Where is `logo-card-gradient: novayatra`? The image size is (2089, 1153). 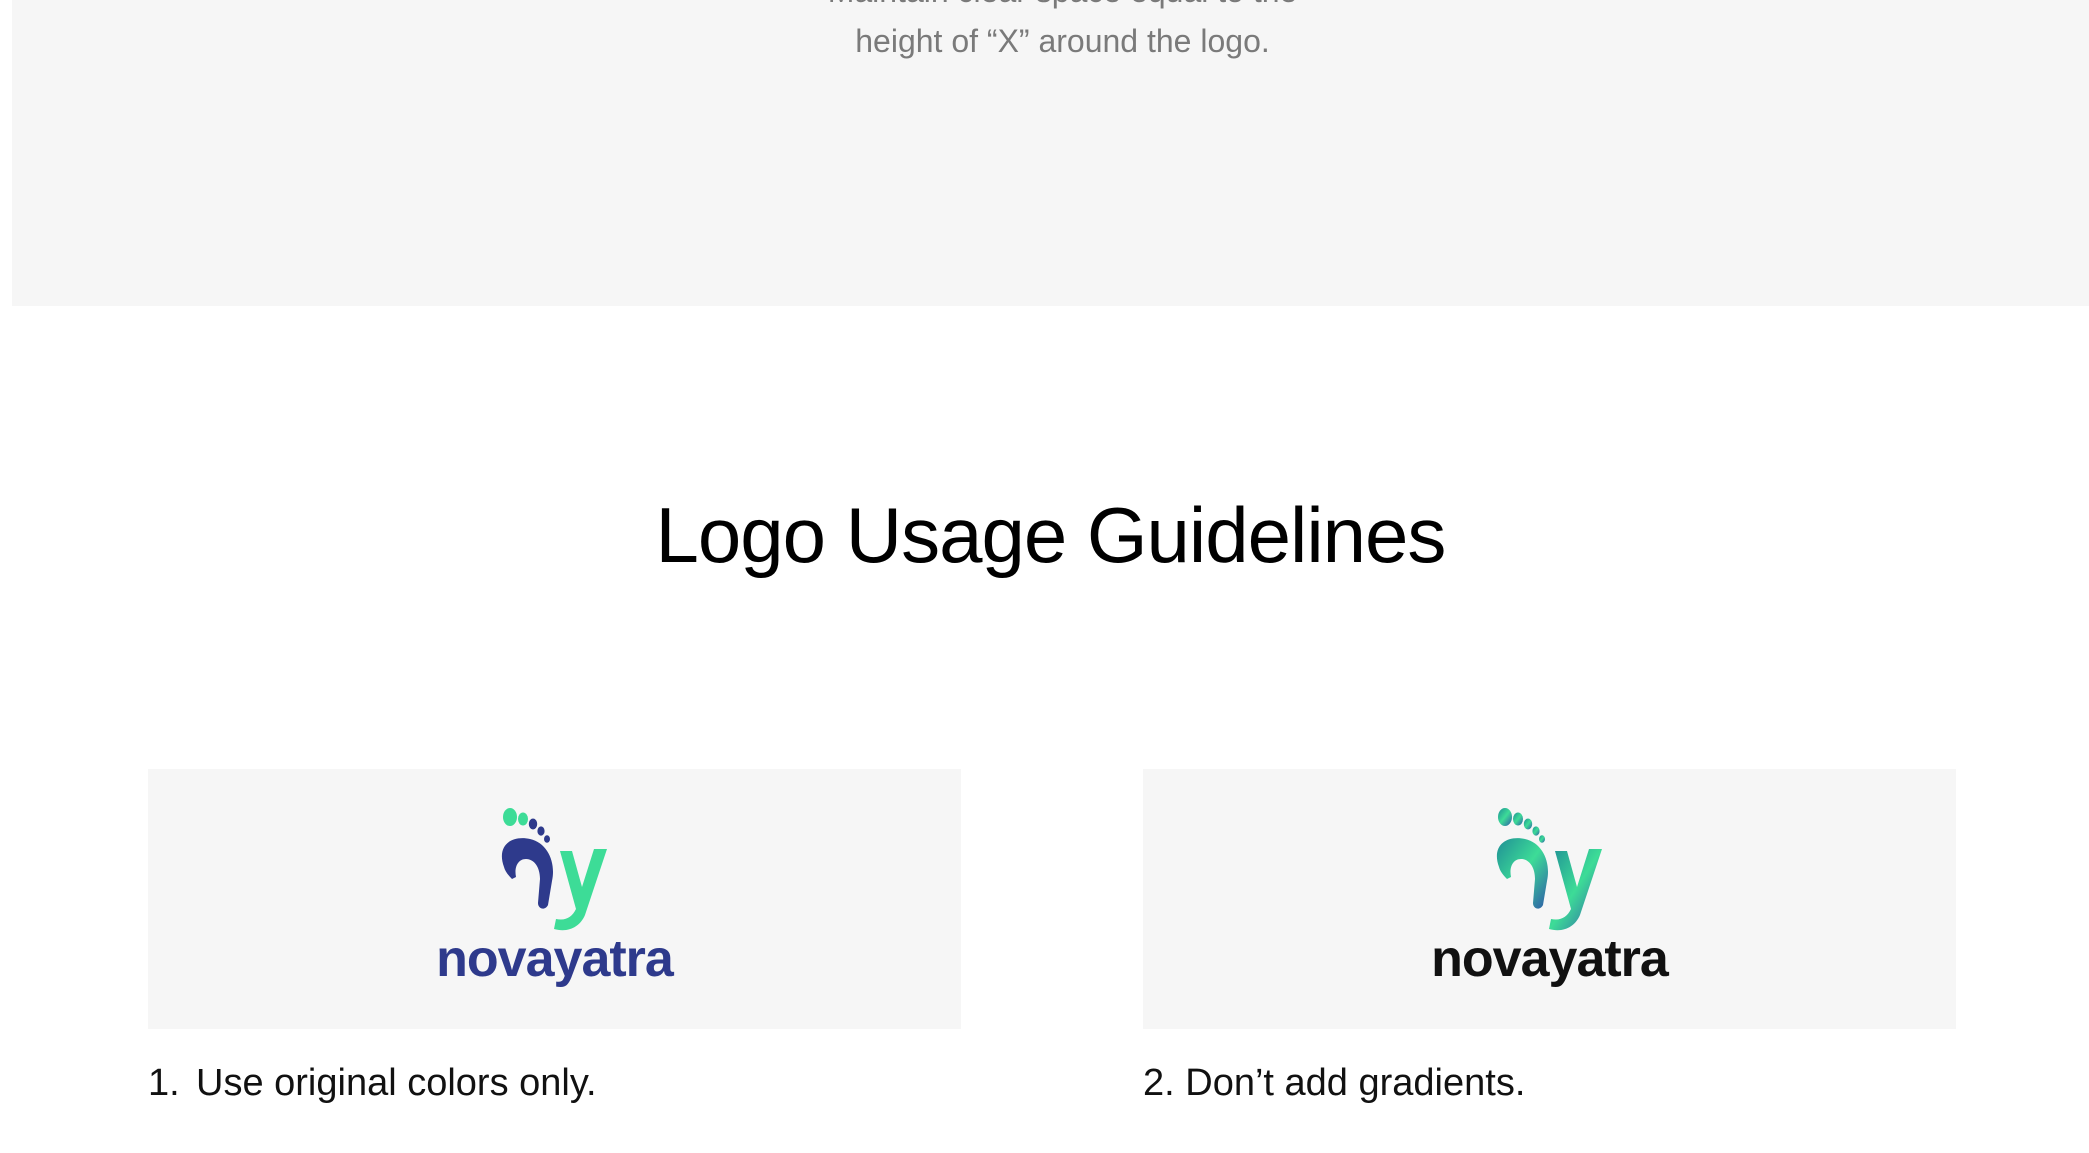
logo-card-gradient: novayatra is located at coordinates (1549, 899).